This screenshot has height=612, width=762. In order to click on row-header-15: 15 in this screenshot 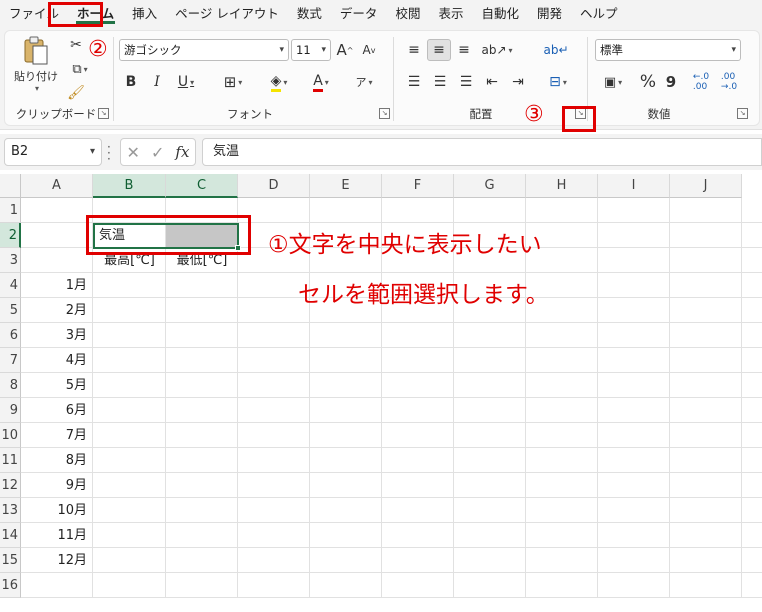, I will do `click(10, 560)`.